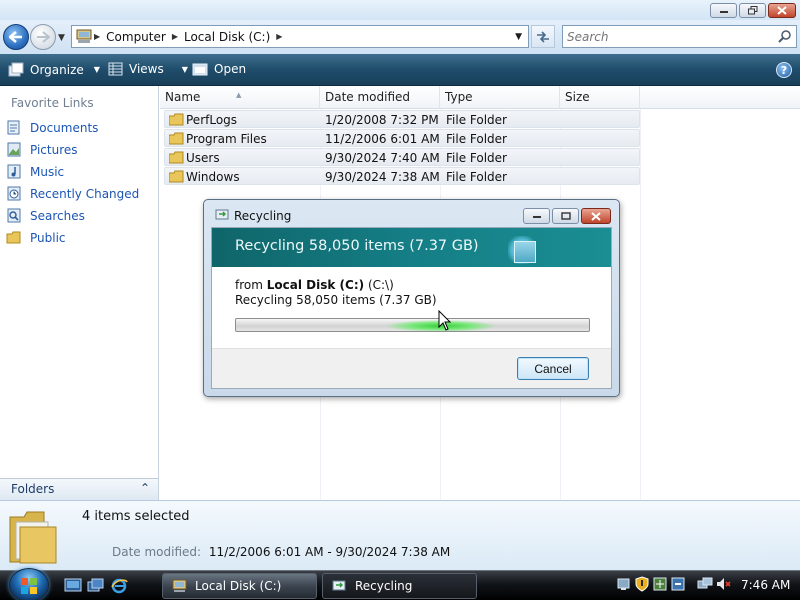 The image size is (800, 600). What do you see at coordinates (357, 246) in the screenshot?
I see `banner-text: Recycling 58,050 items (7.37 GB)` at bounding box center [357, 246].